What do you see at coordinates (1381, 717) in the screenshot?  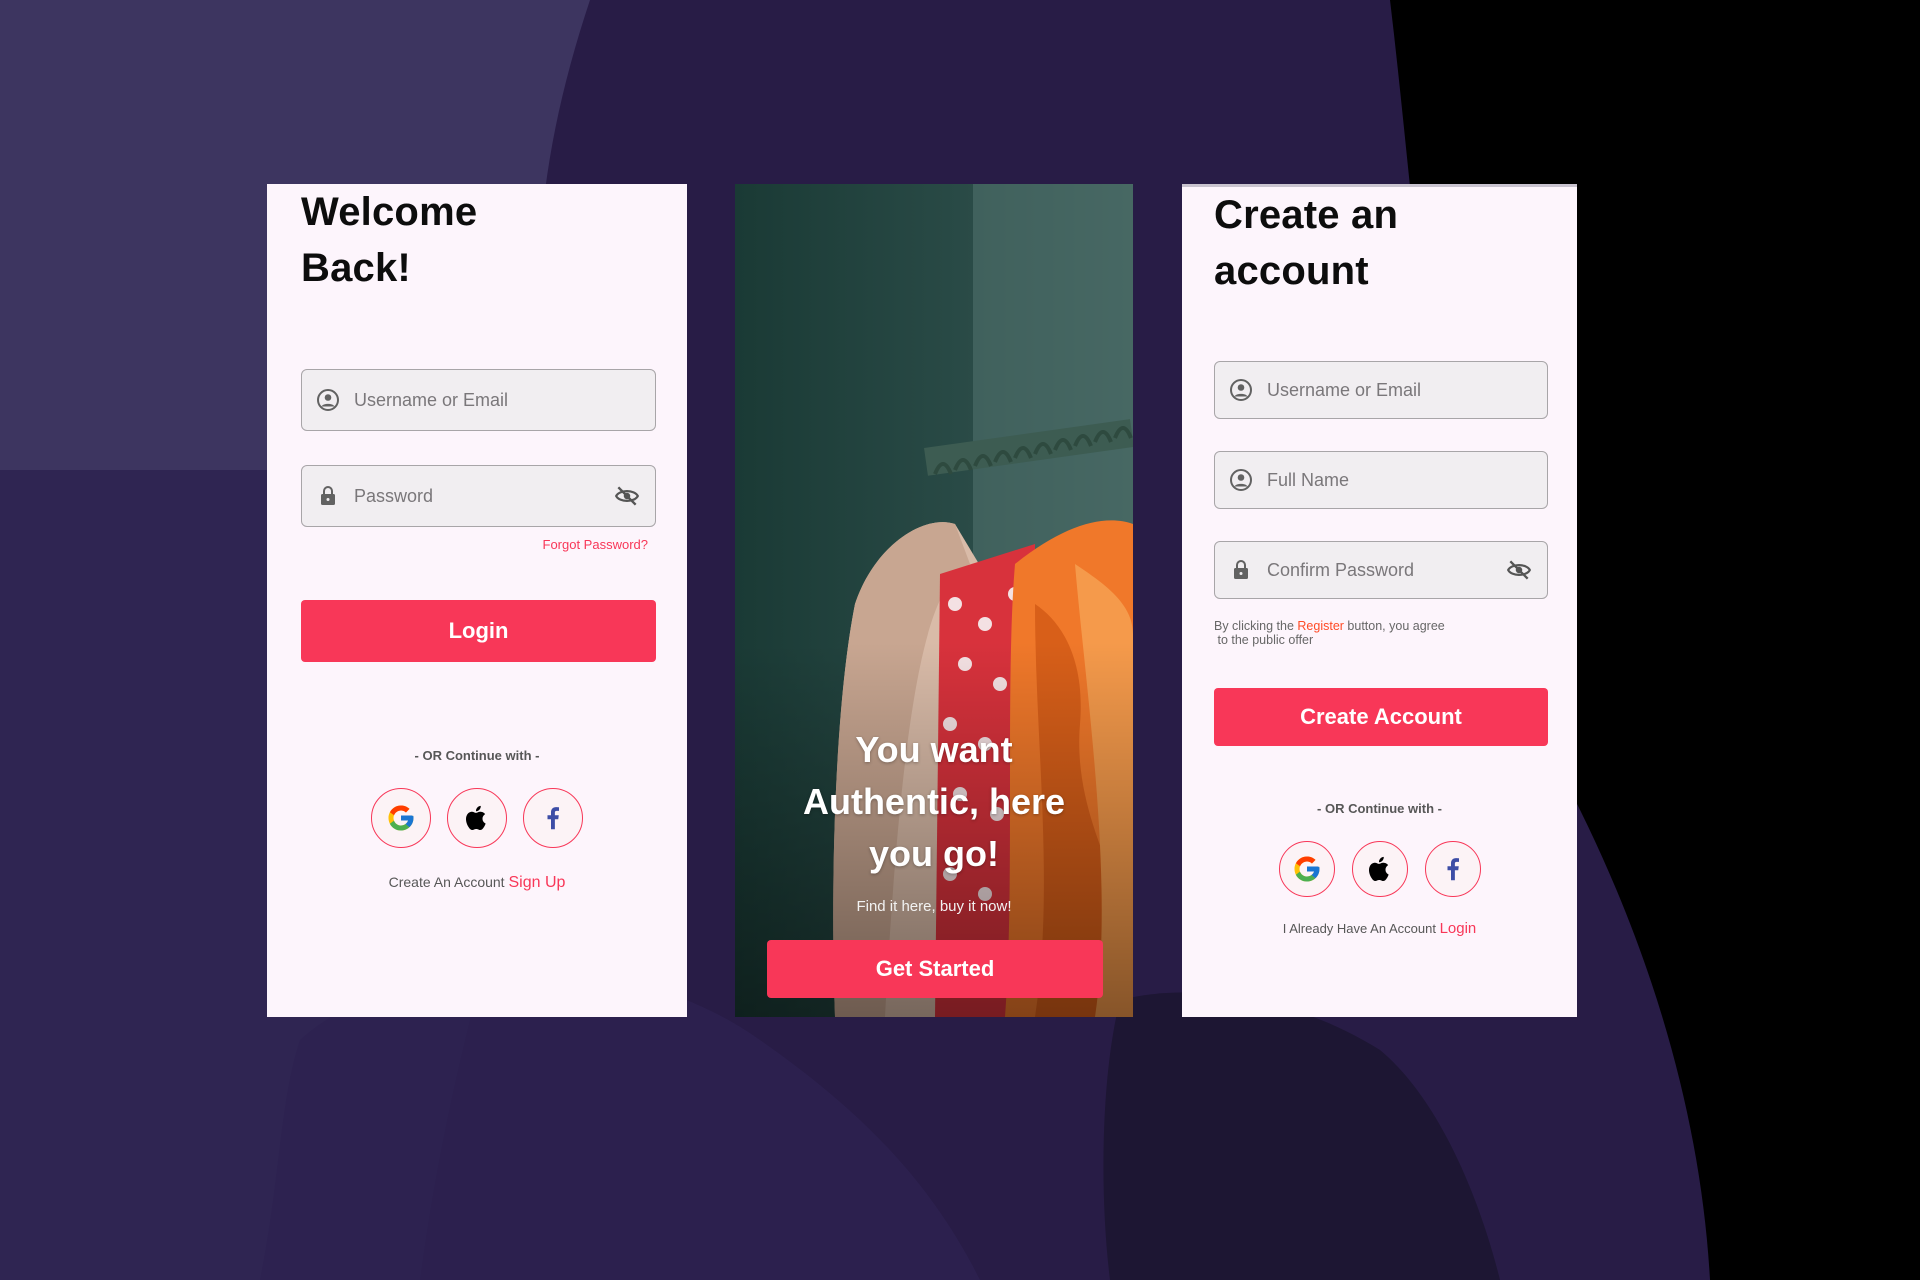 I see `create-account-button: Create Account` at bounding box center [1381, 717].